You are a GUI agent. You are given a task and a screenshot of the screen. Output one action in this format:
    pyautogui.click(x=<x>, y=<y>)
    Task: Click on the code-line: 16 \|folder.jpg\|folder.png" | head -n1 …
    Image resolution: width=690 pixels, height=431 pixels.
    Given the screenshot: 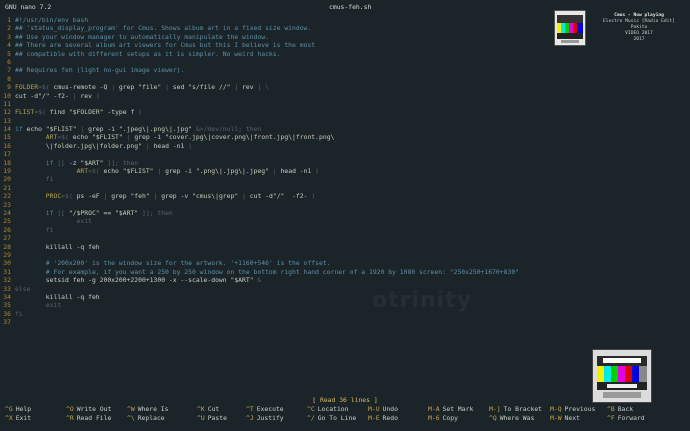 What is the action you would take?
    pyautogui.click(x=280, y=146)
    